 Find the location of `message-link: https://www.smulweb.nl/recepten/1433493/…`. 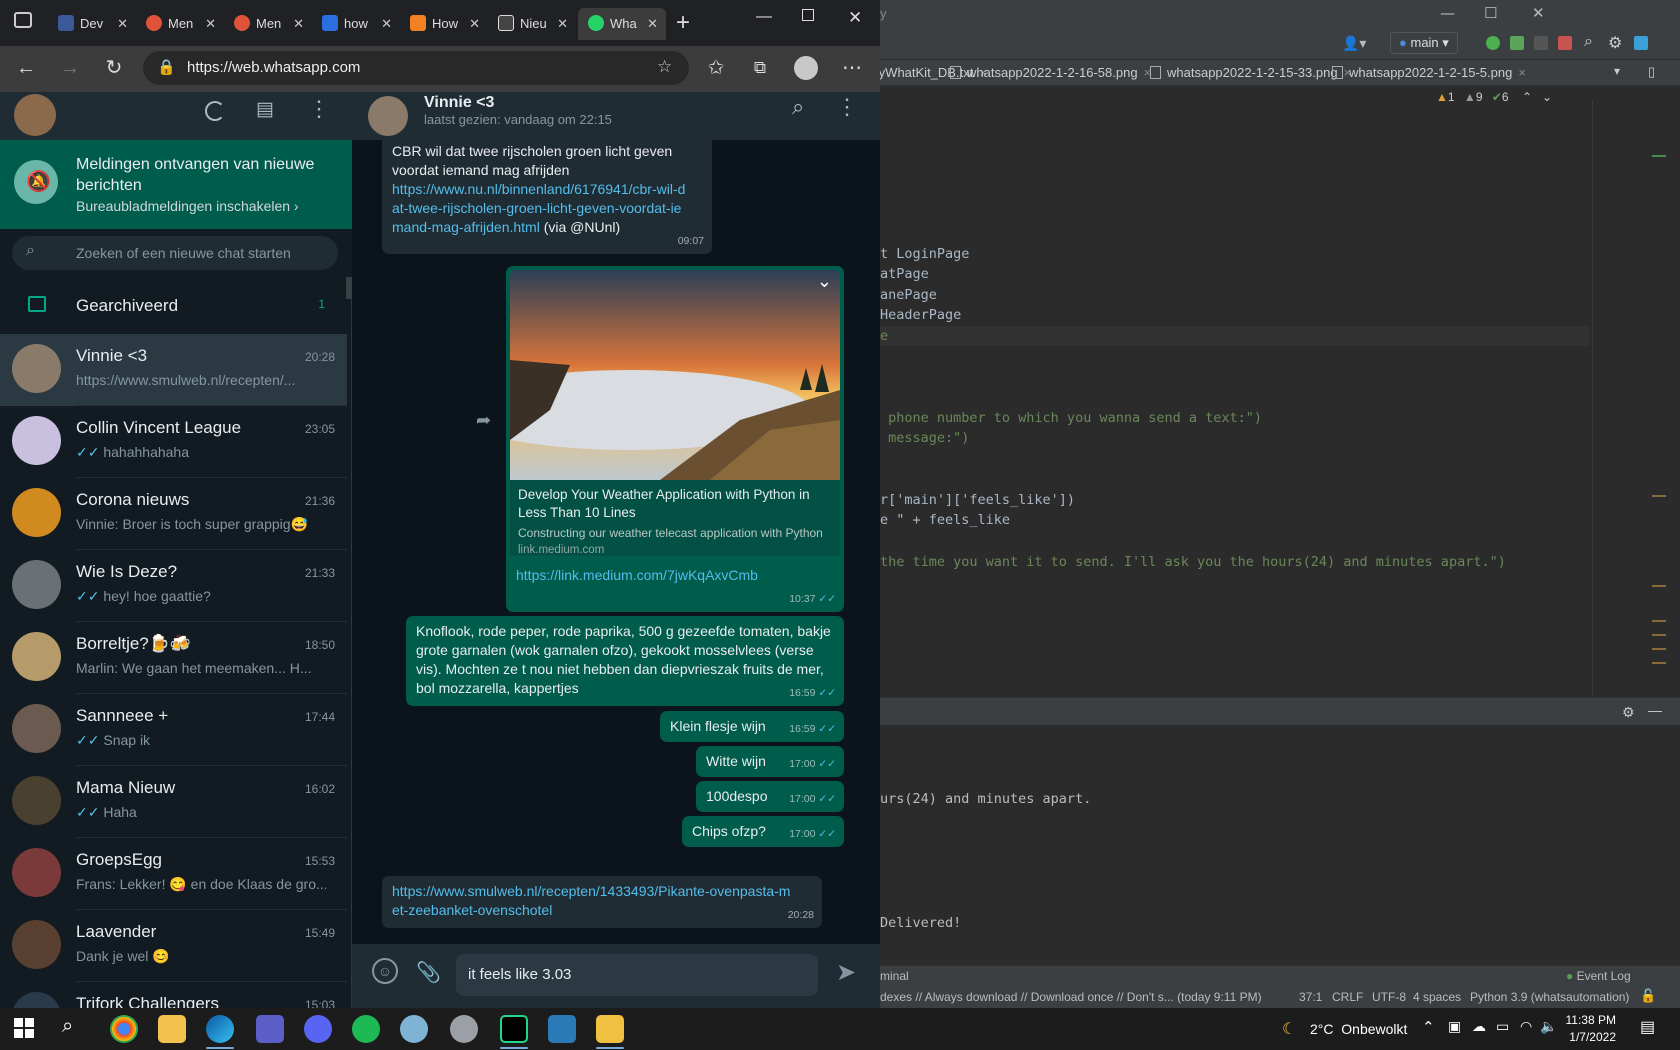

message-link: https://www.smulweb.nl/recepten/1433493/… is located at coordinates (592, 901).